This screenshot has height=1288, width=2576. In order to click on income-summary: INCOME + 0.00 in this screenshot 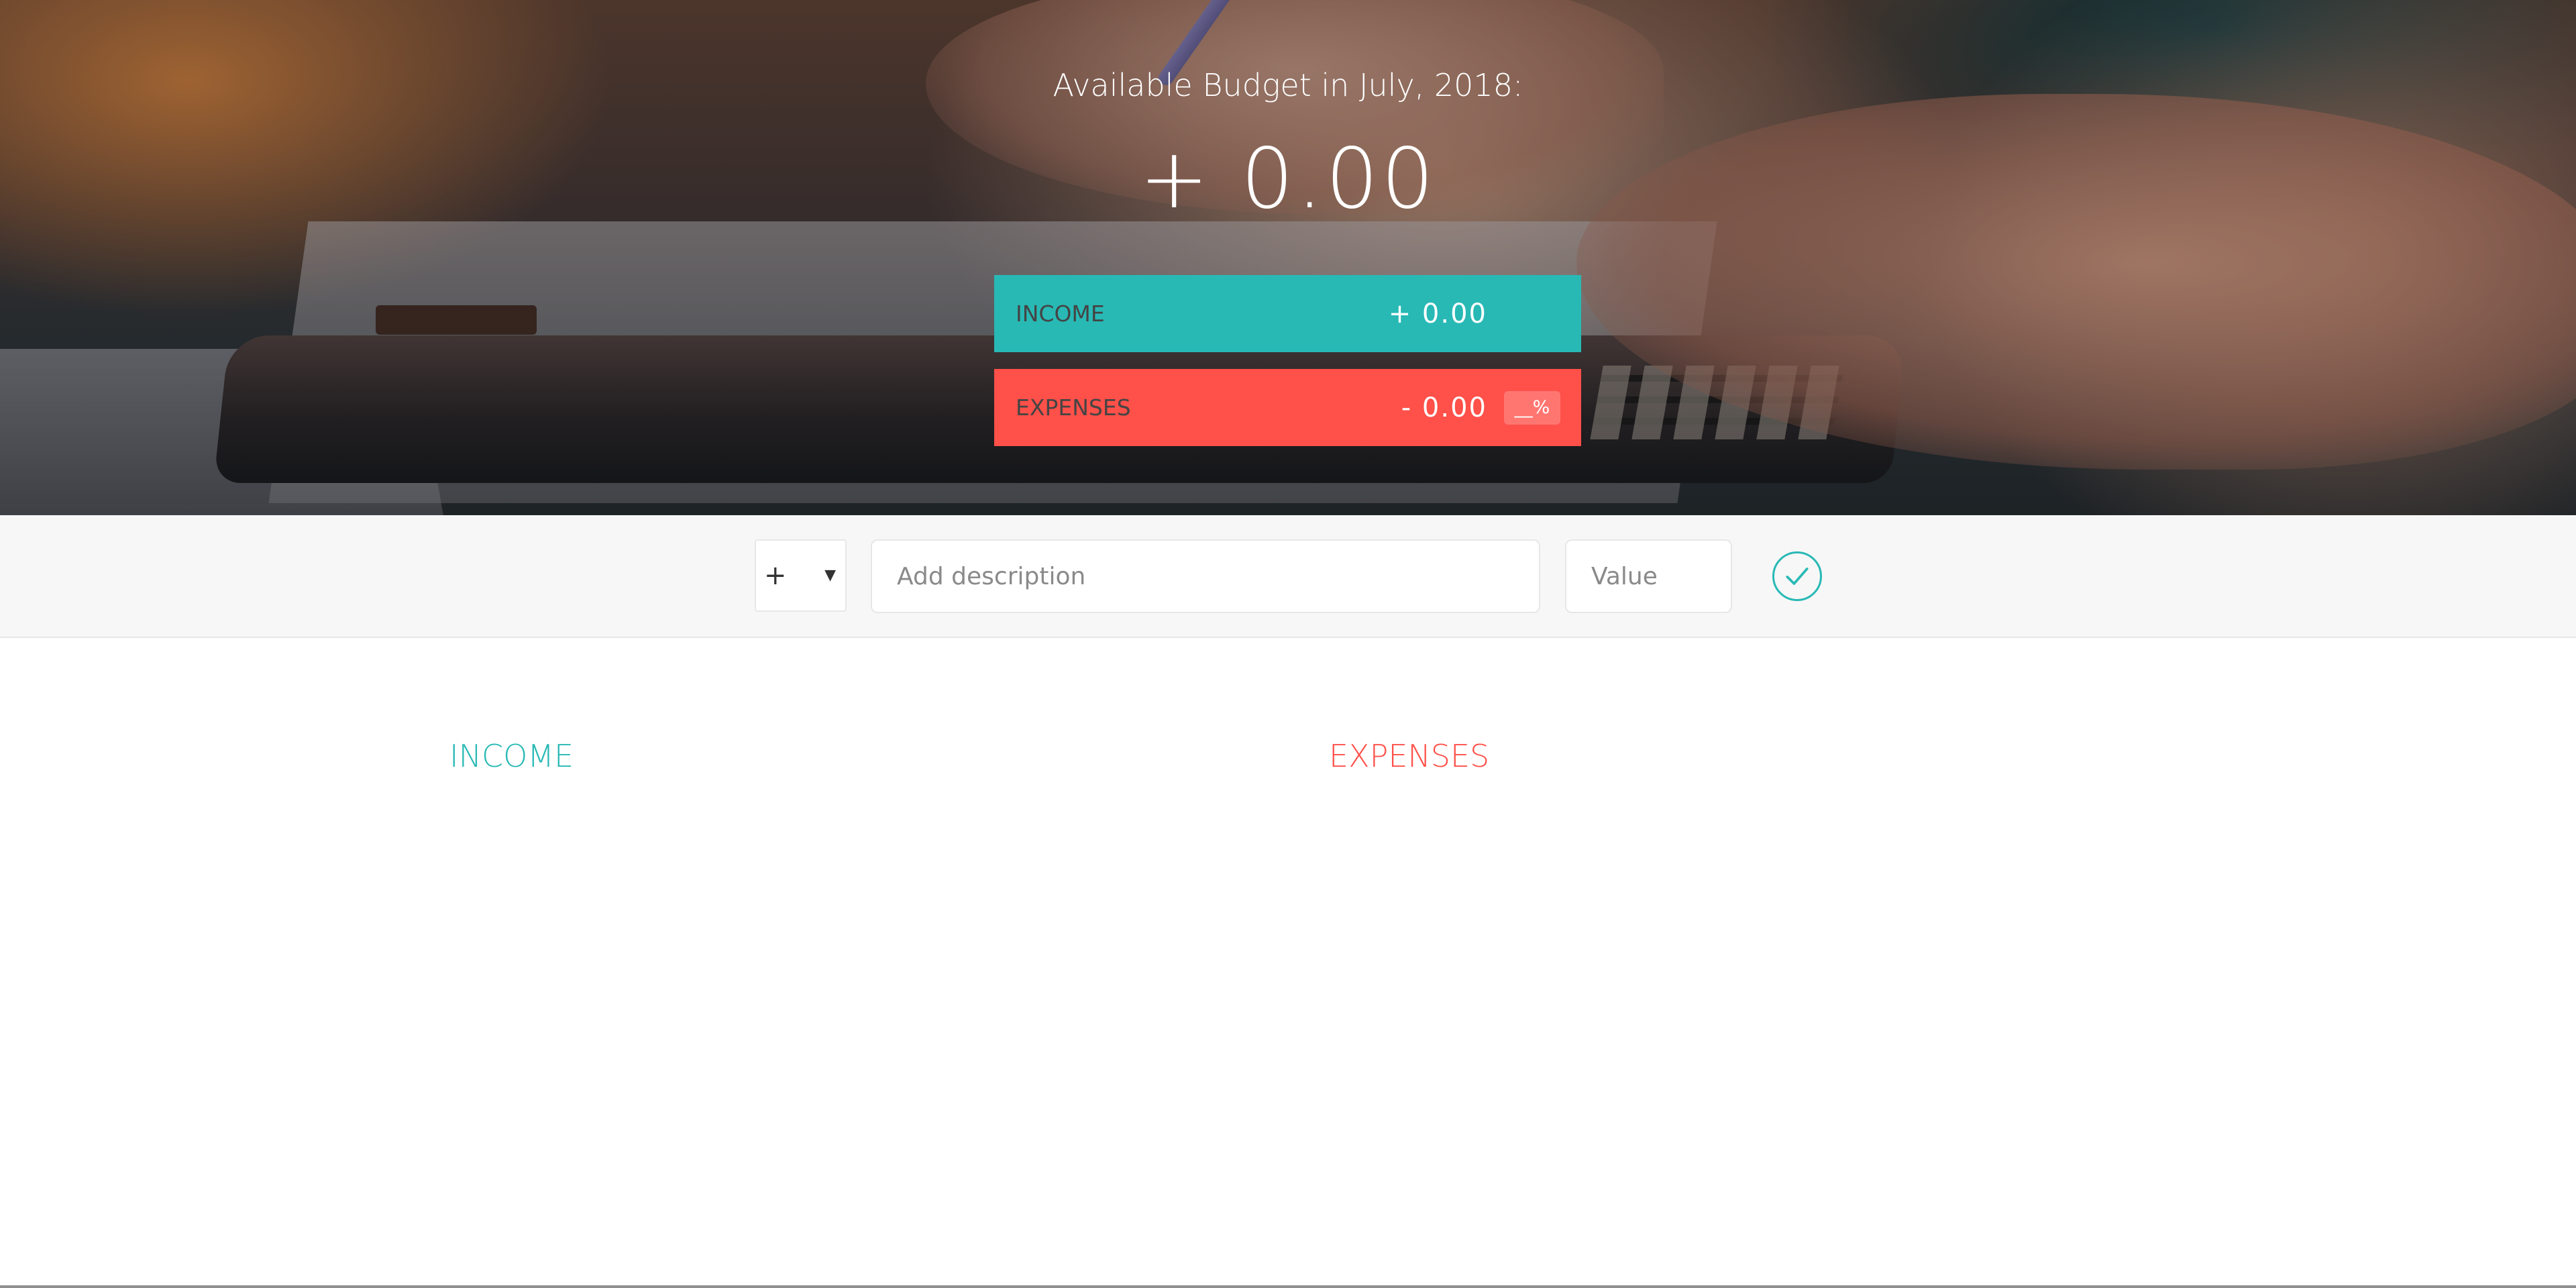, I will do `click(1287, 313)`.